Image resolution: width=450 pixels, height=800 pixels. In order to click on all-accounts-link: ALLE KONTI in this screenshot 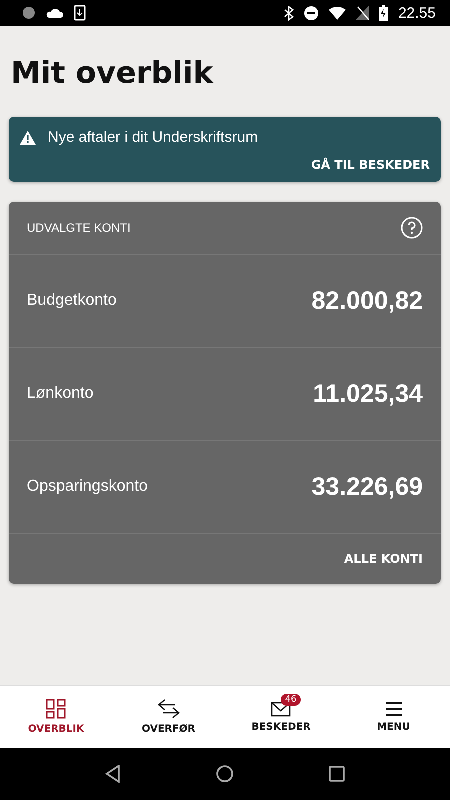, I will do `click(383, 559)`.